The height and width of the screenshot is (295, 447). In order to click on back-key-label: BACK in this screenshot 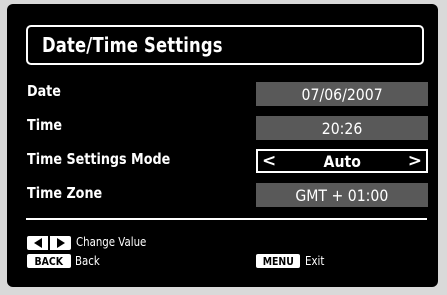, I will do `click(49, 261)`.